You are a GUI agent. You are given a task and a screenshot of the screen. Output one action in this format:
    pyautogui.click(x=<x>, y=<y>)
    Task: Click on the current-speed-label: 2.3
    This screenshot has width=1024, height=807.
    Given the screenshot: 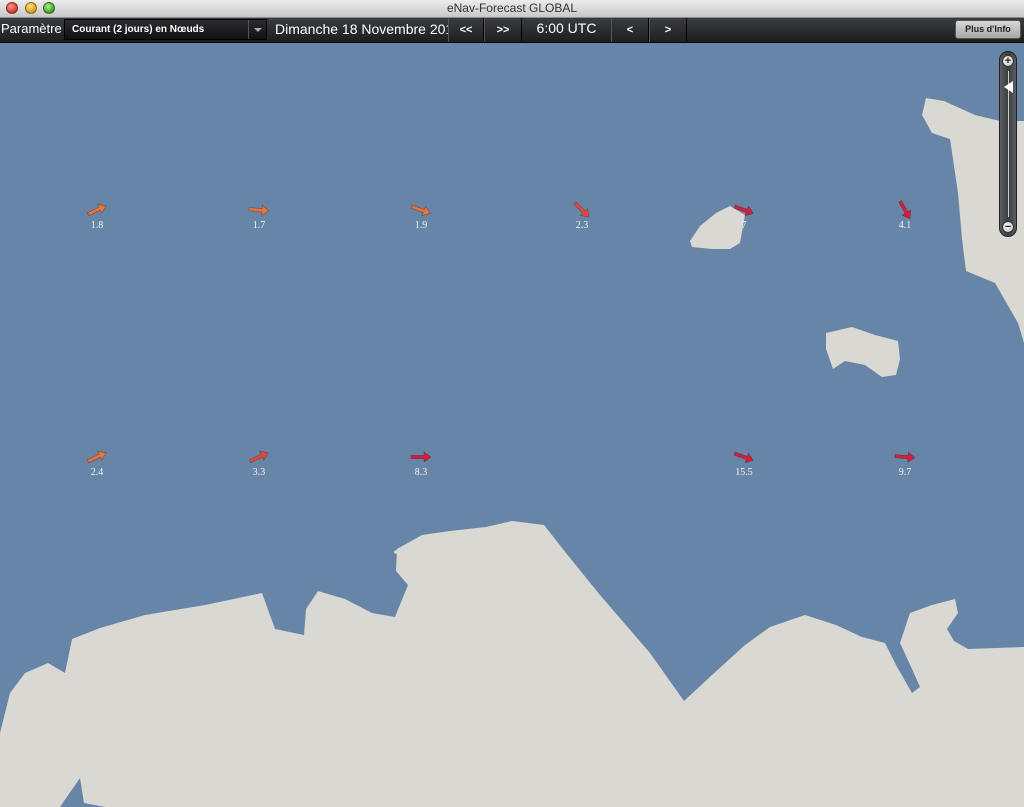 What is the action you would take?
    pyautogui.click(x=582, y=225)
    